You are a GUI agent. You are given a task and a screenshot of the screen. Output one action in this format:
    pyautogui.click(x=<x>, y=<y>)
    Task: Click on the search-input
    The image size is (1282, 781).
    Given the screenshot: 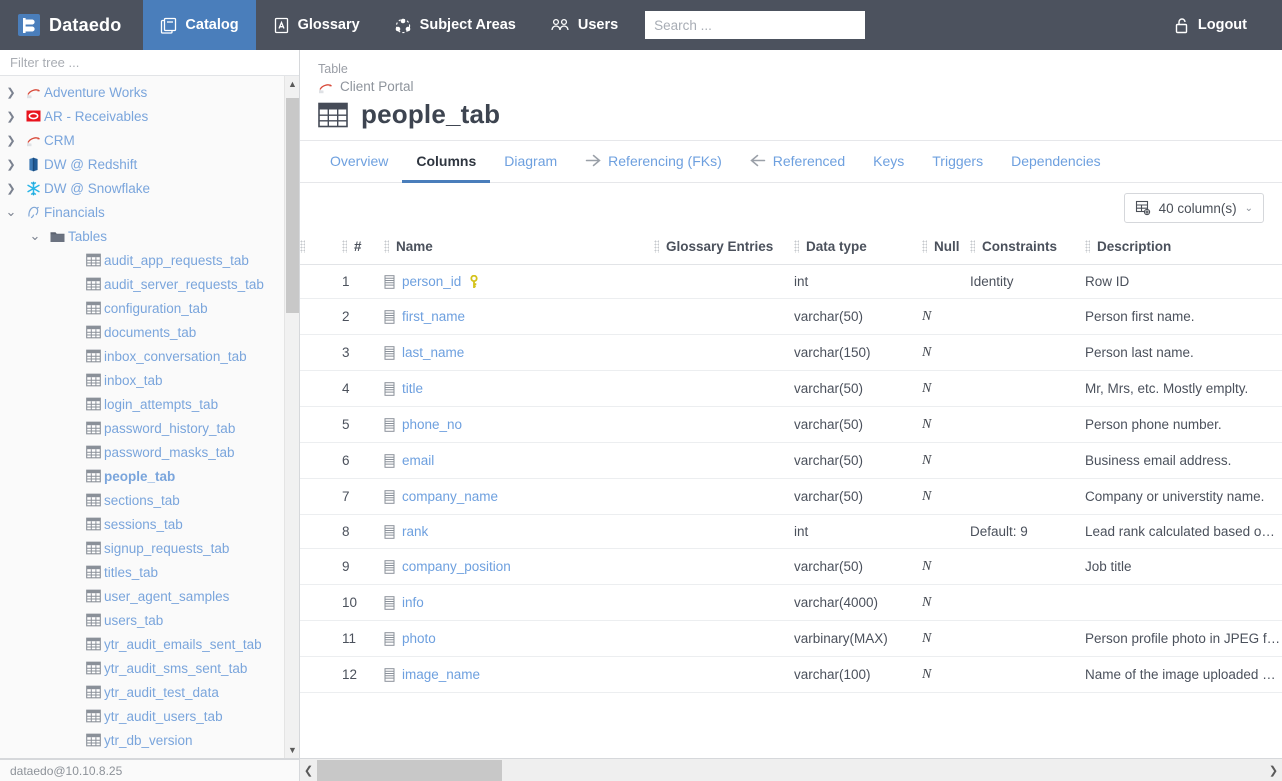 What is the action you would take?
    pyautogui.click(x=755, y=25)
    